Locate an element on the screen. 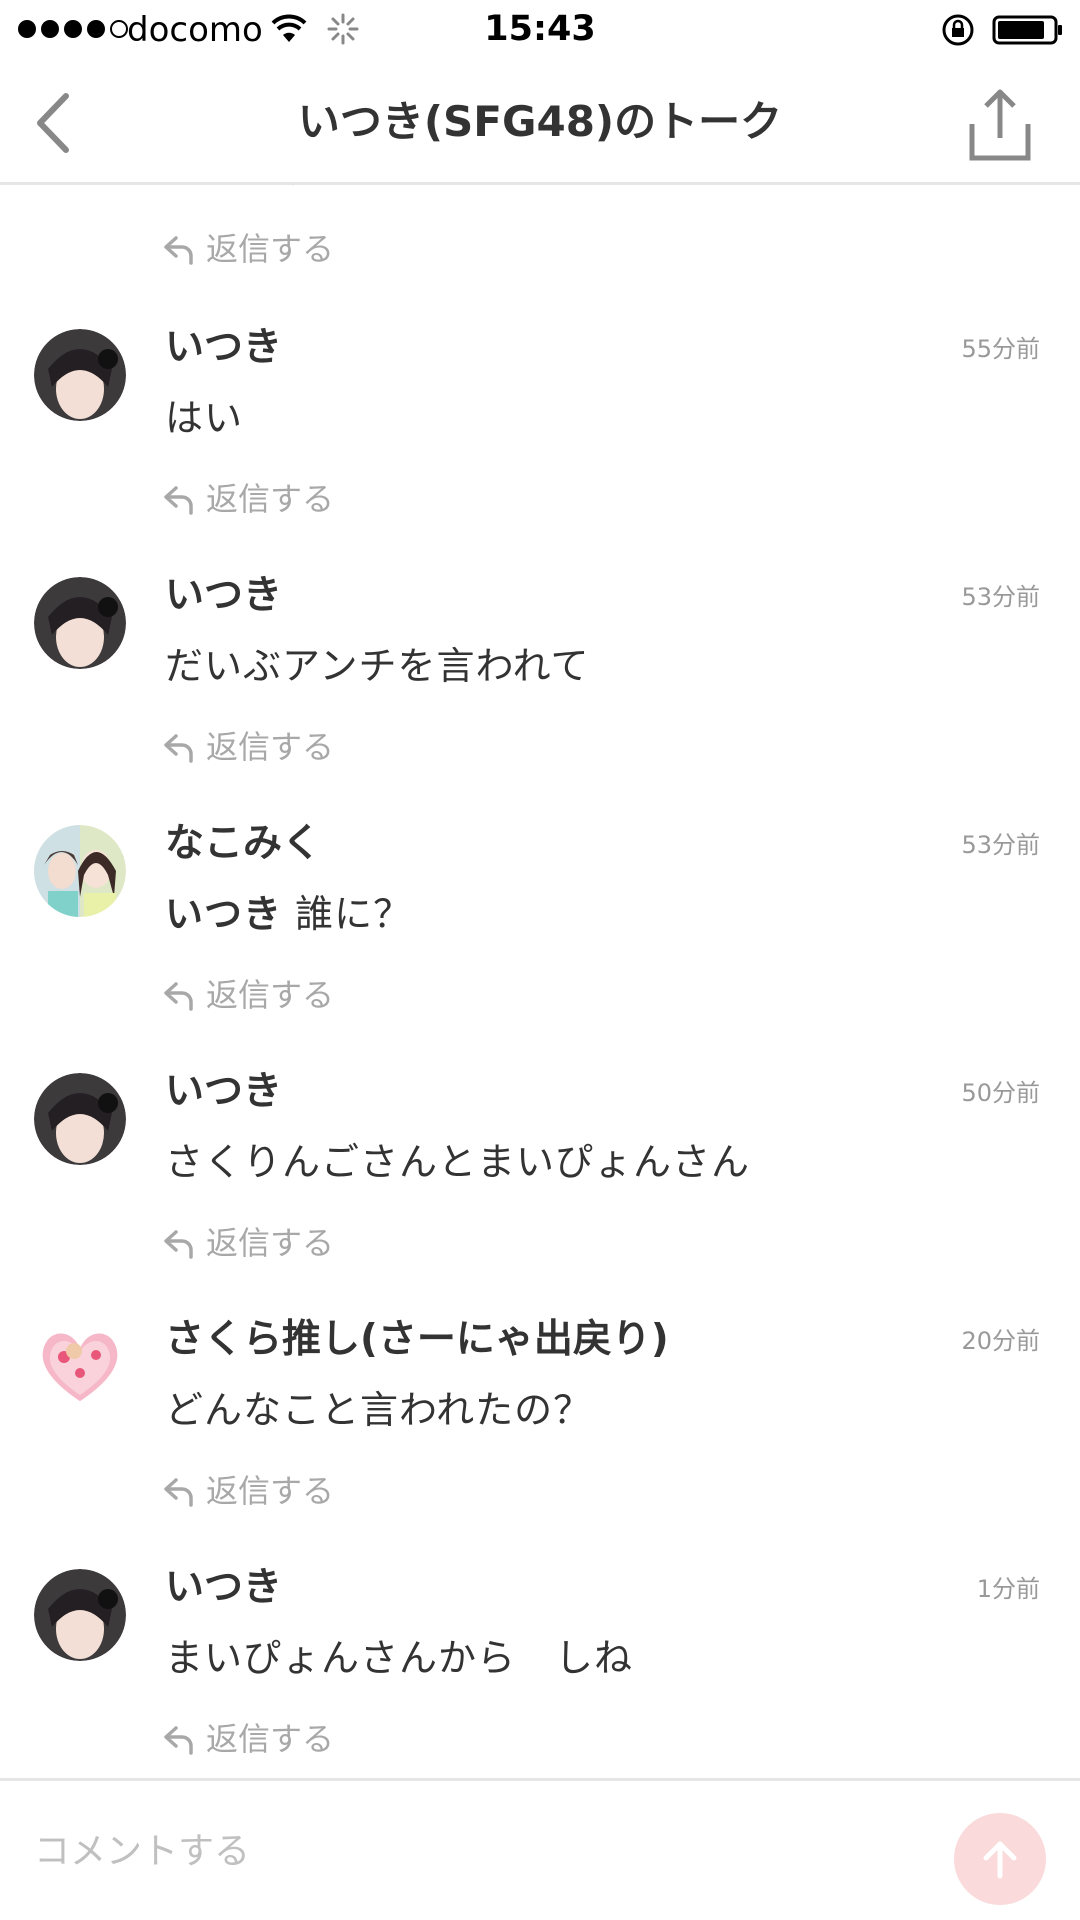 The width and height of the screenshot is (1080, 1920). arrow-up-icon is located at coordinates (1000, 1860).